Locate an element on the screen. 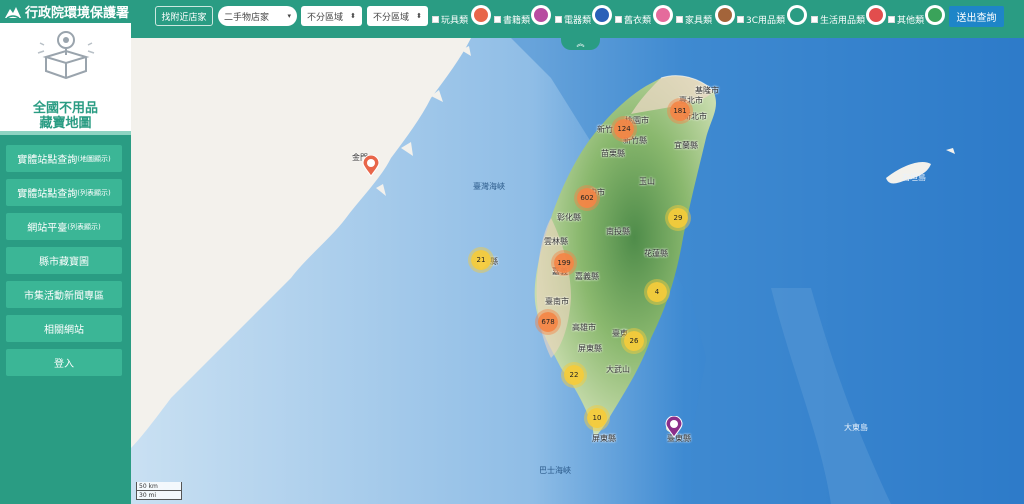 This screenshot has height=504, width=1024. map-label: 花蓮縣 is located at coordinates (656, 253).